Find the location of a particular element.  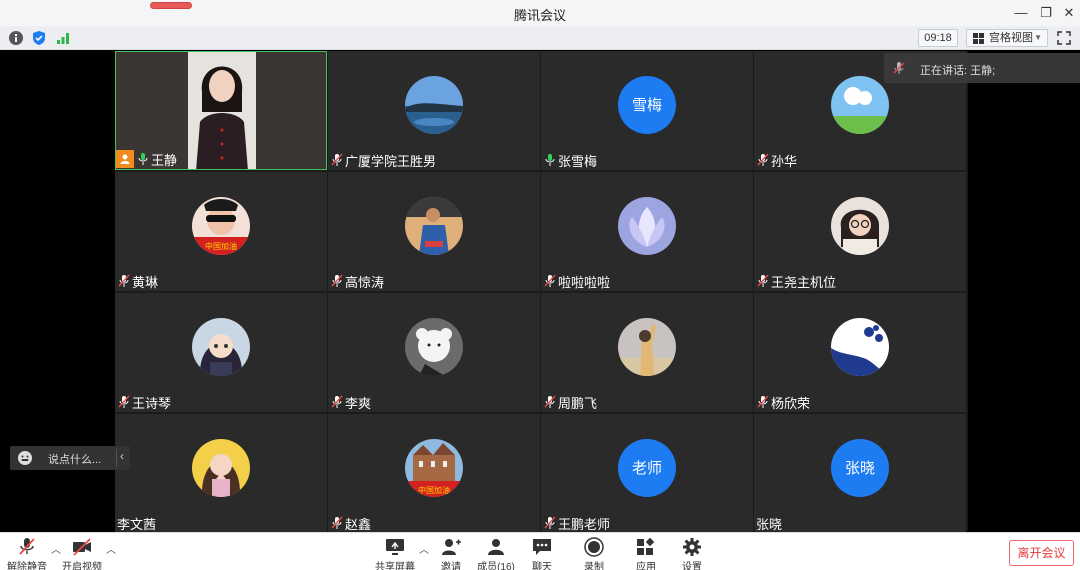

participant-tile: 王尧主机位 is located at coordinates (860, 231).